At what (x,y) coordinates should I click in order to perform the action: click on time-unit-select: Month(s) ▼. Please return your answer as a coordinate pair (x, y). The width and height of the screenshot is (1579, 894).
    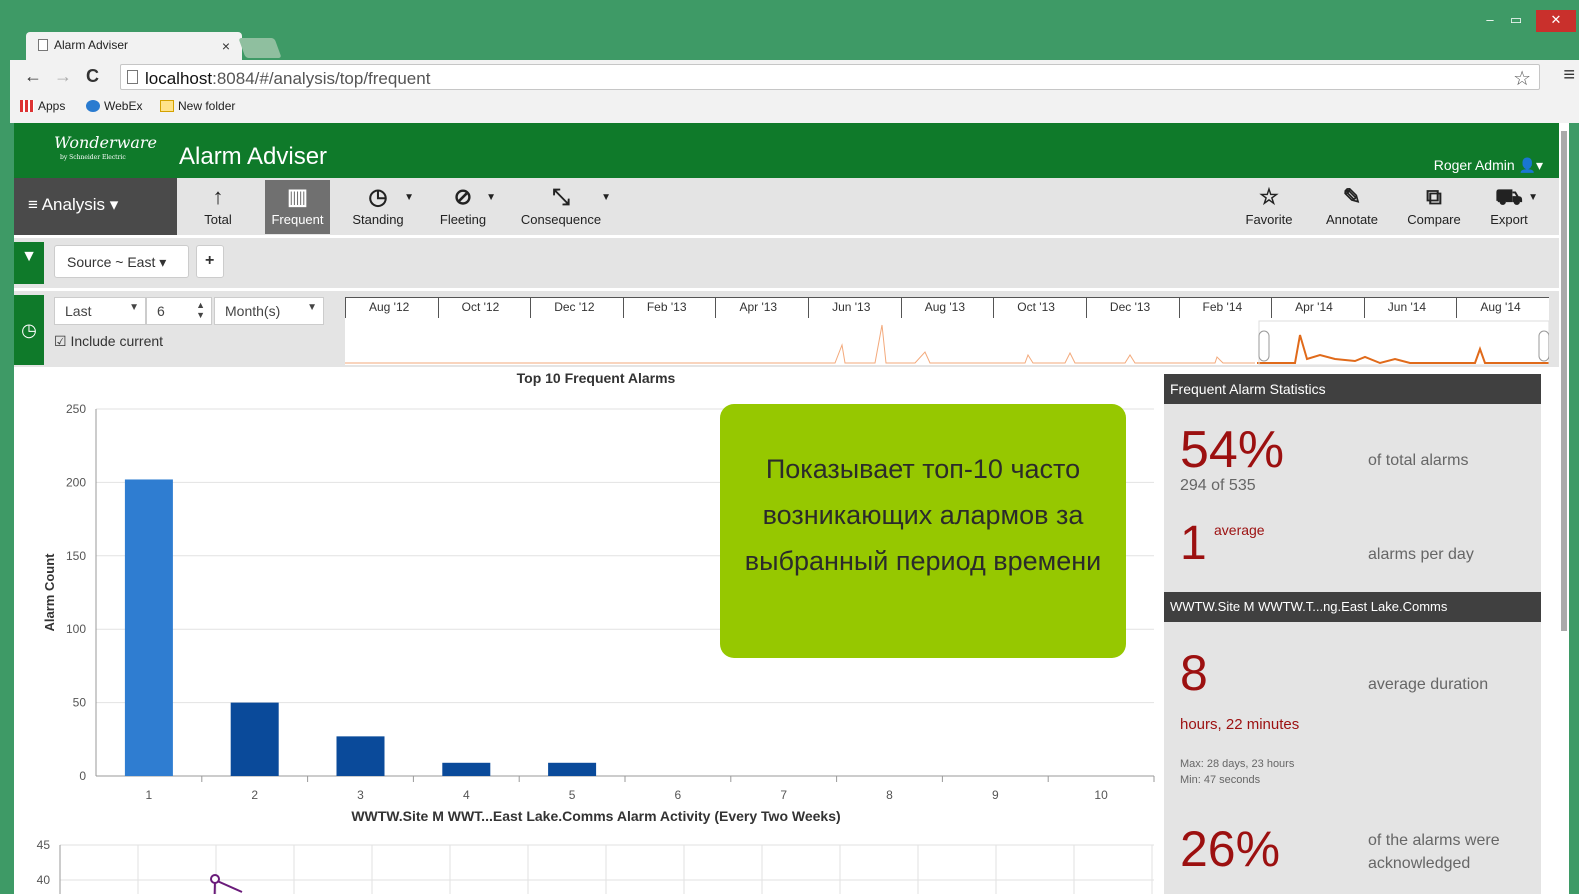
    Looking at the image, I should click on (269, 311).